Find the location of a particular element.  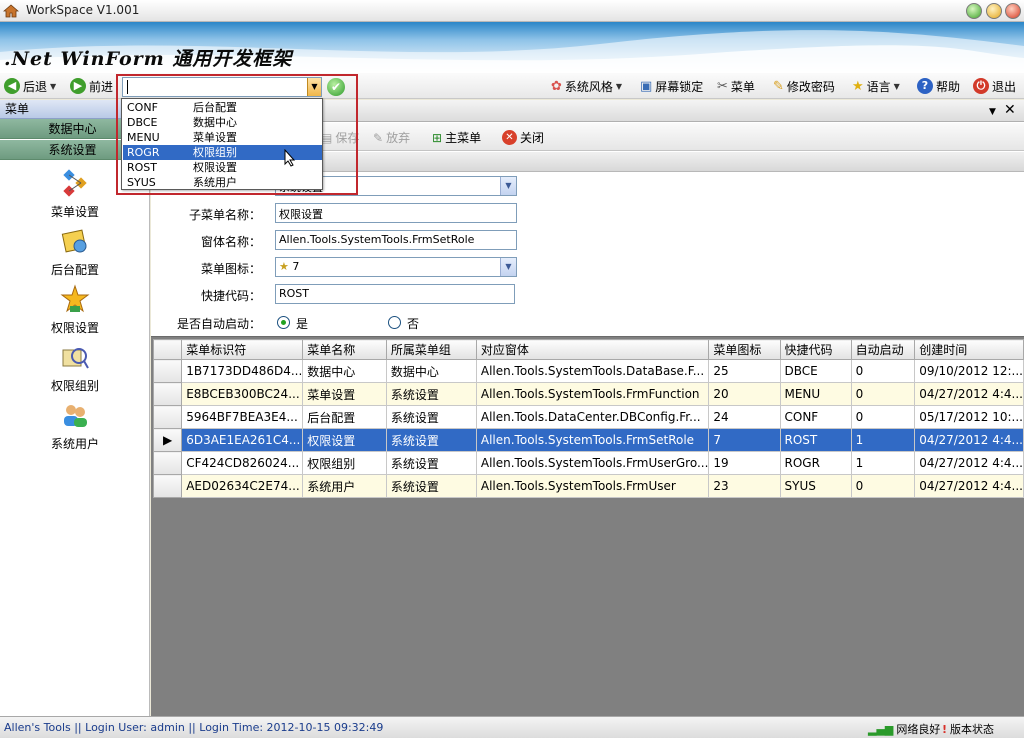

close-window-button is located at coordinates (1013, 11).